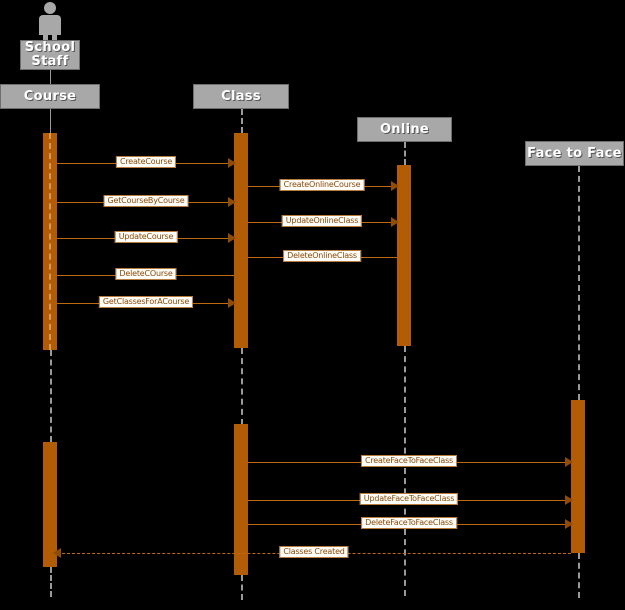 The width and height of the screenshot is (625, 610). I want to click on lifeline-school-staff, so click(50, 77).